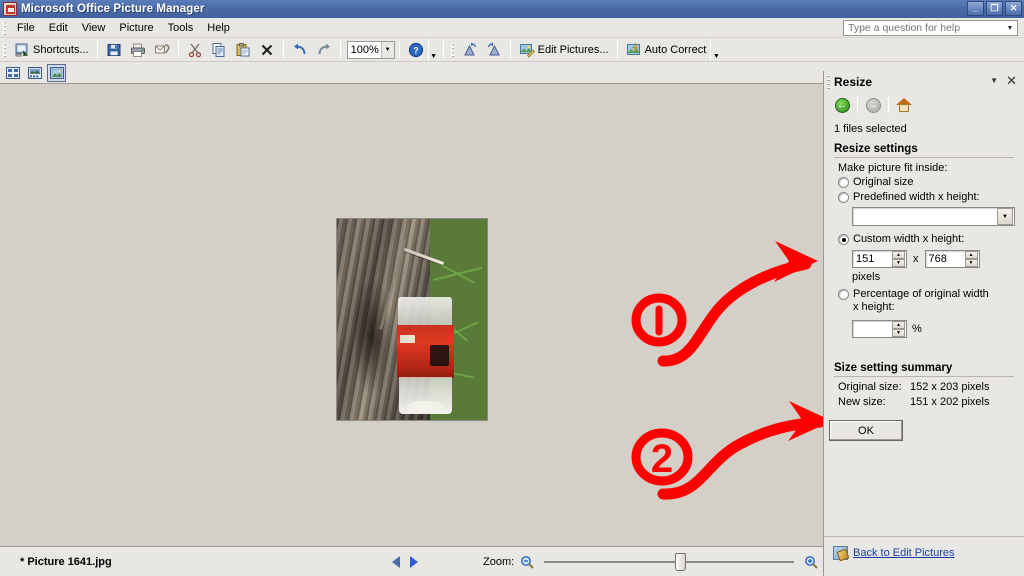 The height and width of the screenshot is (576, 1024). Describe the element at coordinates (917, 329) in the screenshot. I see `percent-symbol: %` at that location.